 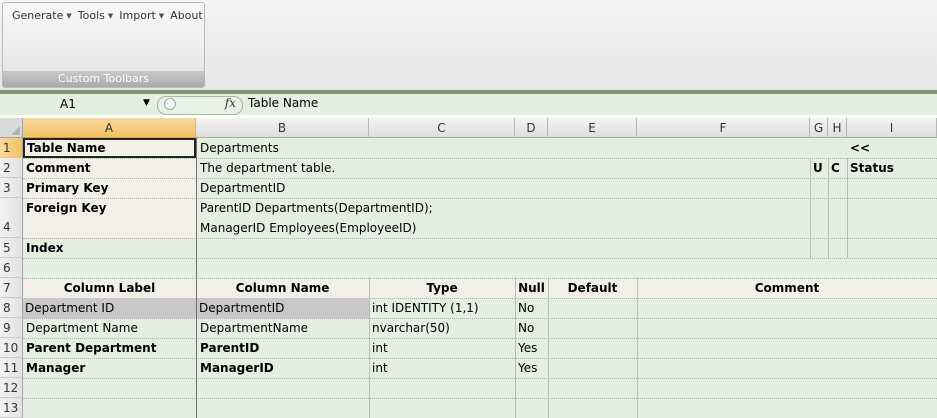 I want to click on group-caption: Custom Toolbars, so click(x=103, y=79).